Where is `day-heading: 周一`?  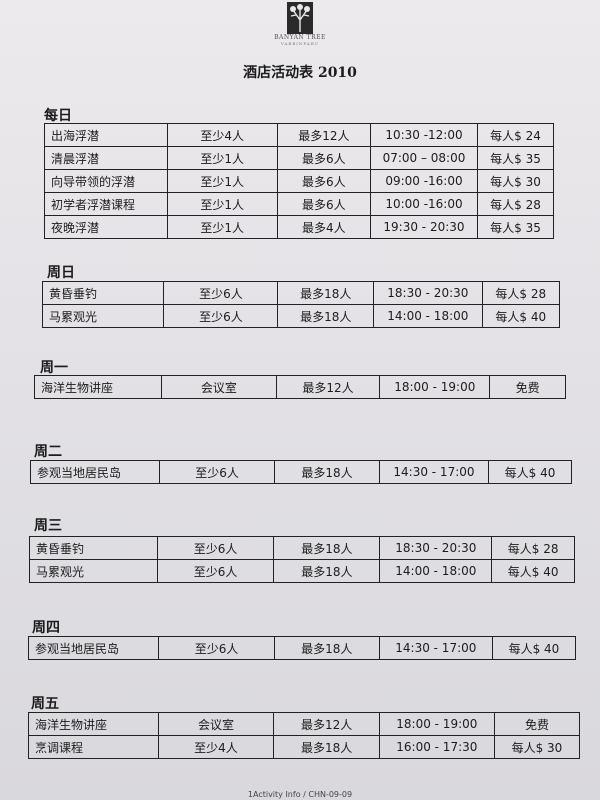
day-heading: 周一 is located at coordinates (54, 368).